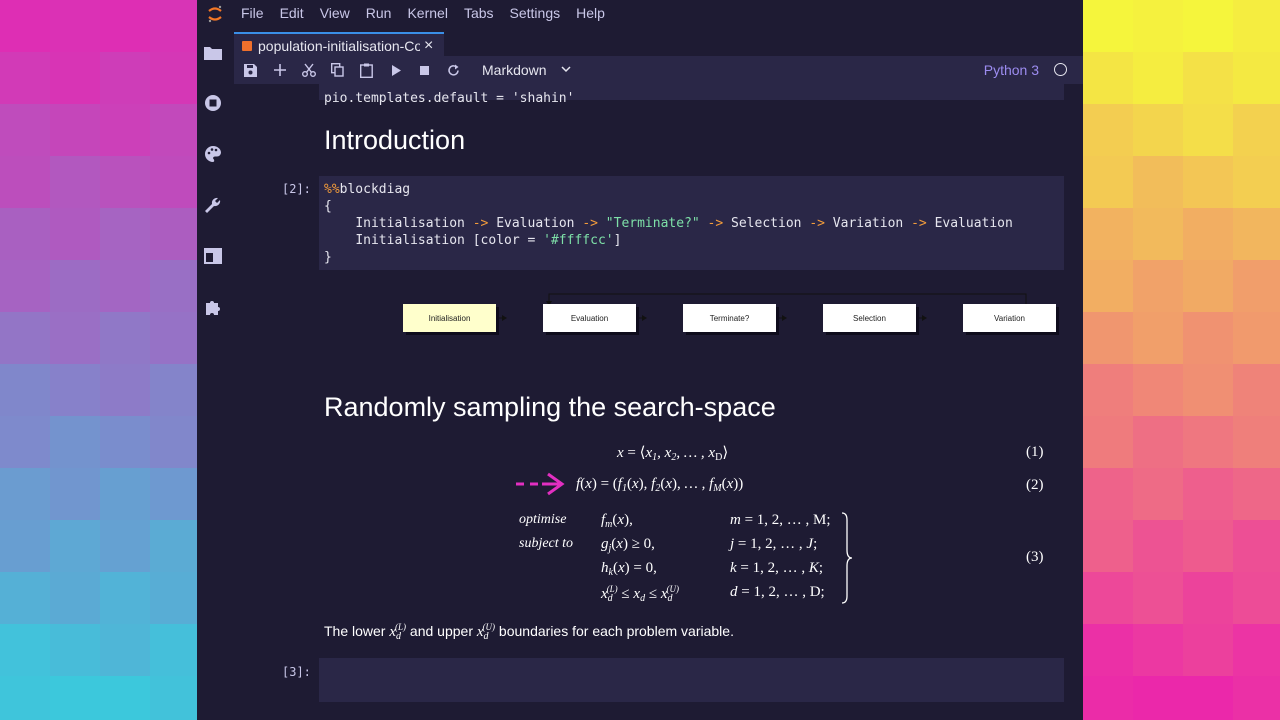 The height and width of the screenshot is (720, 1280). Describe the element at coordinates (213, 103) in the screenshot. I see `running-sessions-icon` at that location.